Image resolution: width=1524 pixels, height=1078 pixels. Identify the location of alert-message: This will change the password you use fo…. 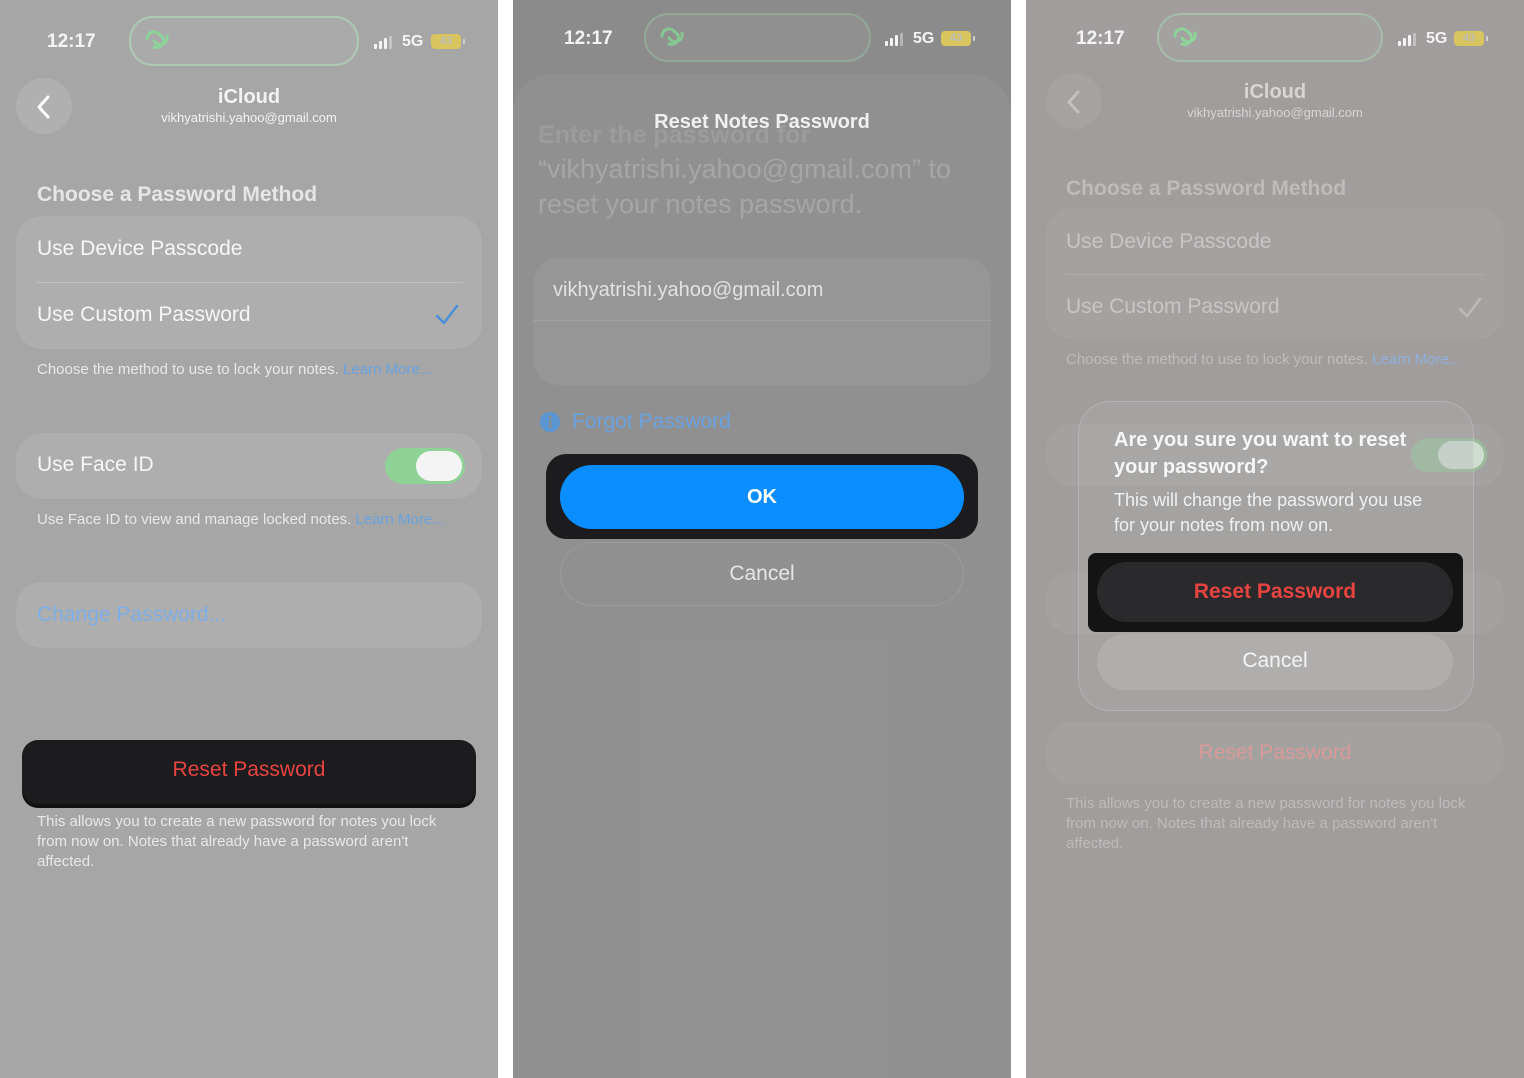
(1268, 512).